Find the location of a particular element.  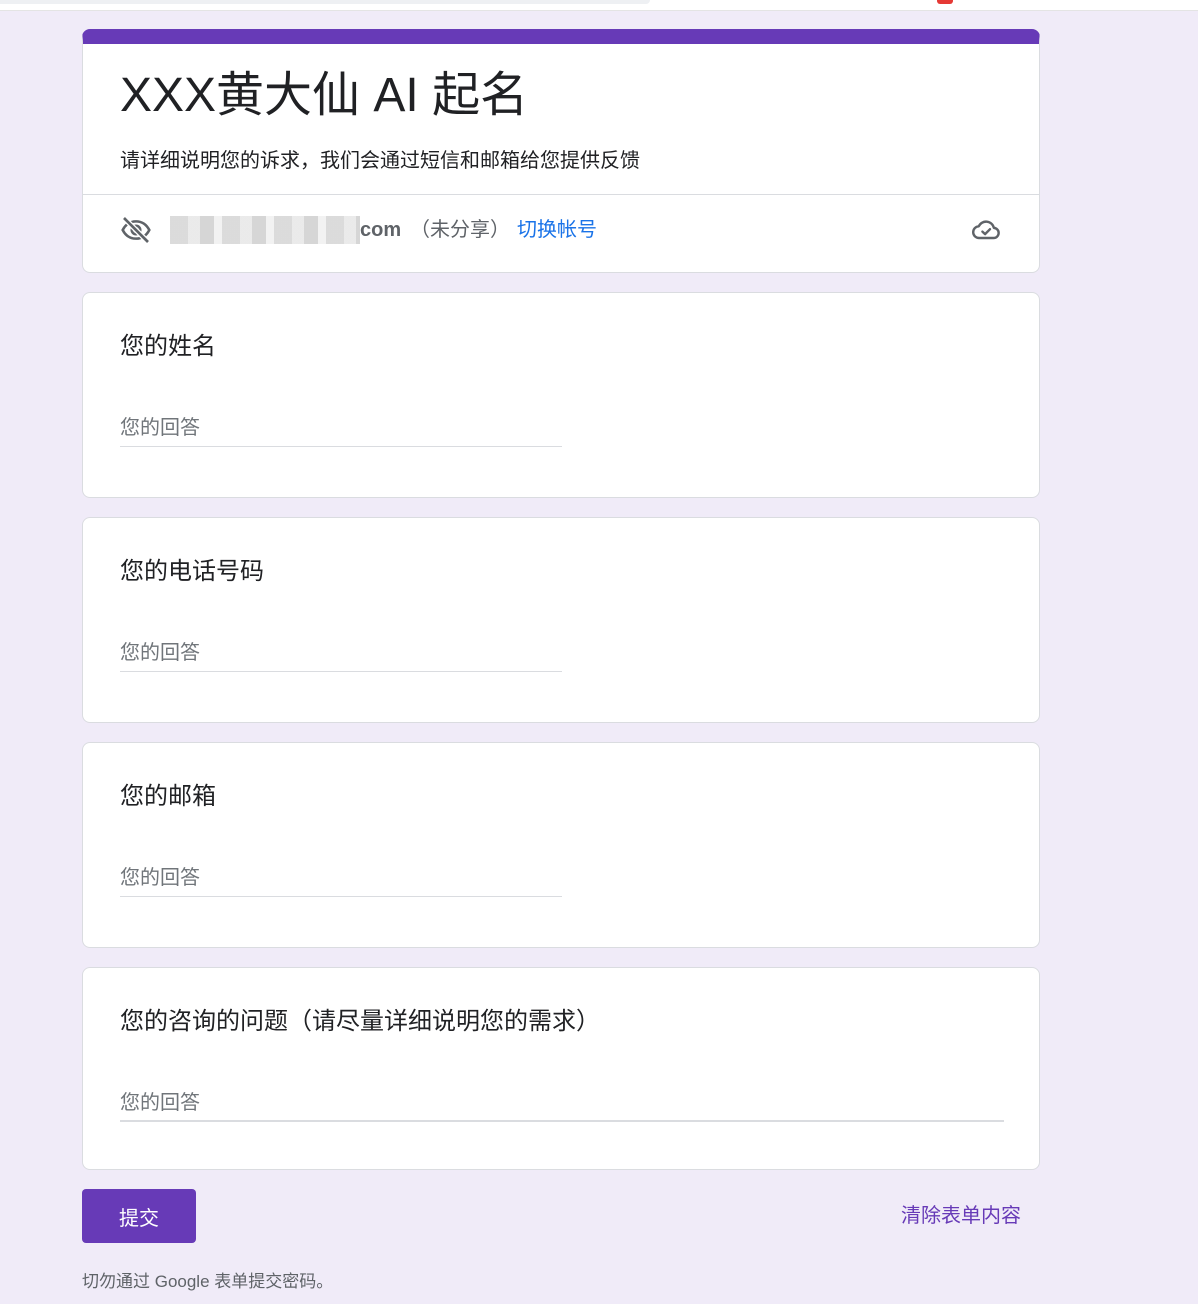

password-warning: 切勿通过 Google 表单提交密码。 is located at coordinates (208, 1281).